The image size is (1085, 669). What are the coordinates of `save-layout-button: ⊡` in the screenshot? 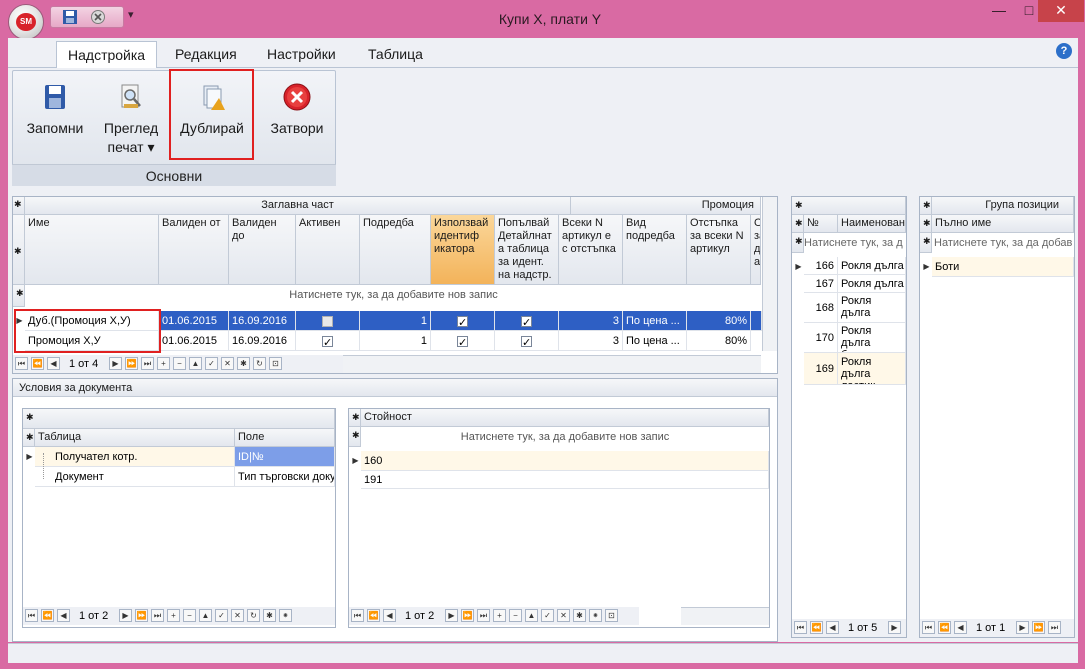 It's located at (275, 363).